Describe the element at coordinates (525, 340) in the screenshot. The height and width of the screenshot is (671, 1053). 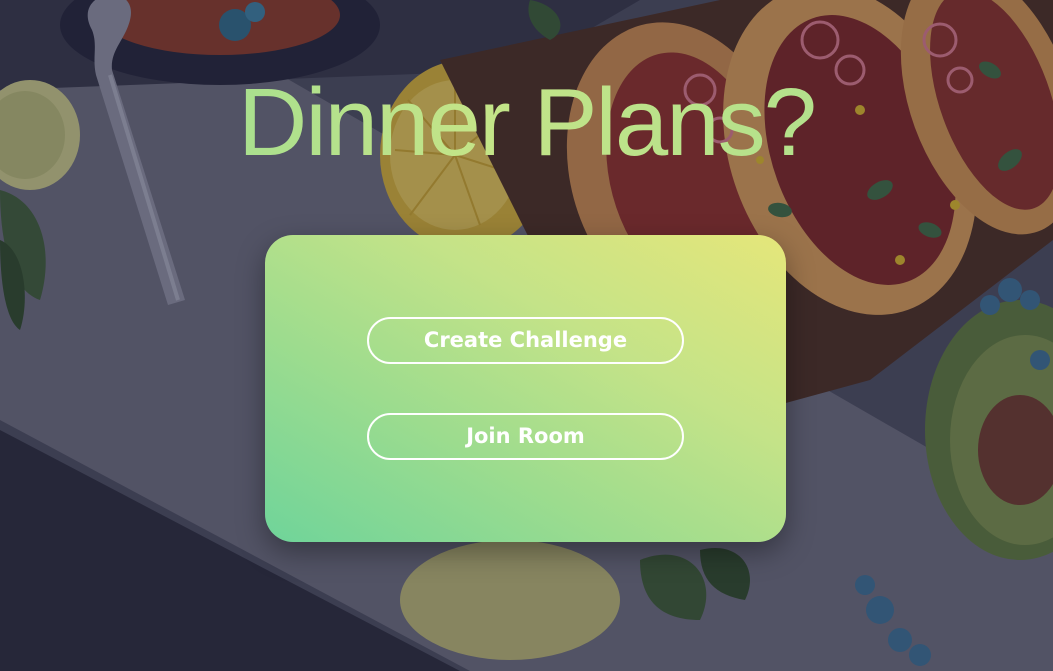
I see `create-challenge-button: Create Challenge` at that location.